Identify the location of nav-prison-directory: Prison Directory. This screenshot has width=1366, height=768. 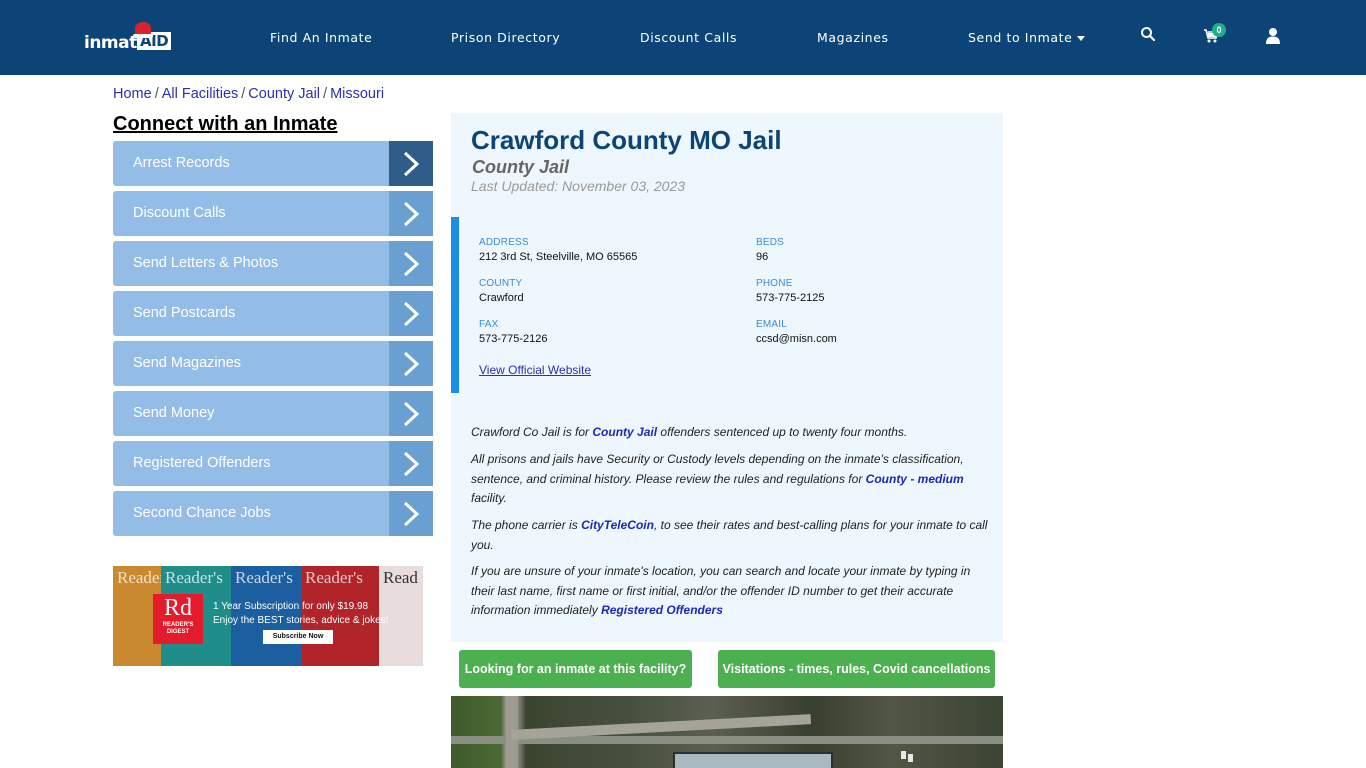
(505, 37).